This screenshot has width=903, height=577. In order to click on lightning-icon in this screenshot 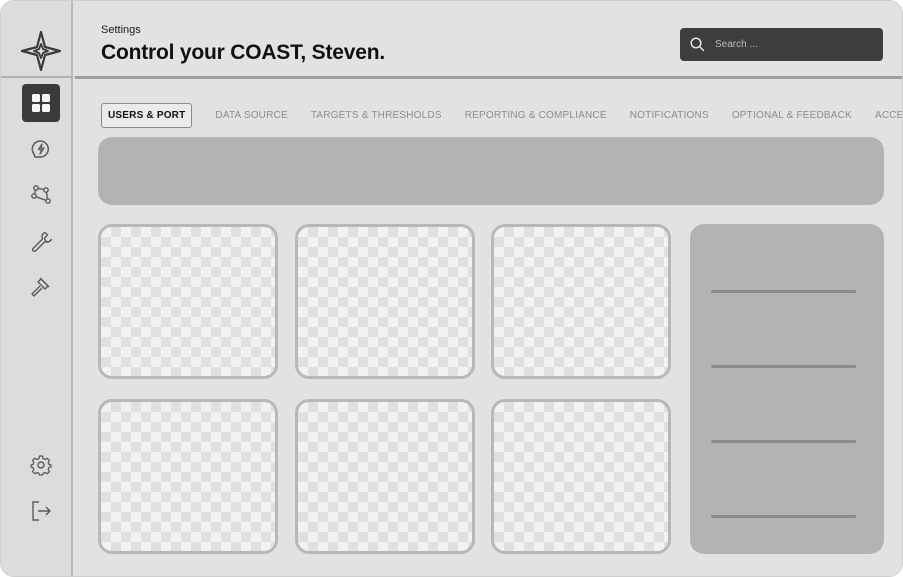, I will do `click(40, 149)`.